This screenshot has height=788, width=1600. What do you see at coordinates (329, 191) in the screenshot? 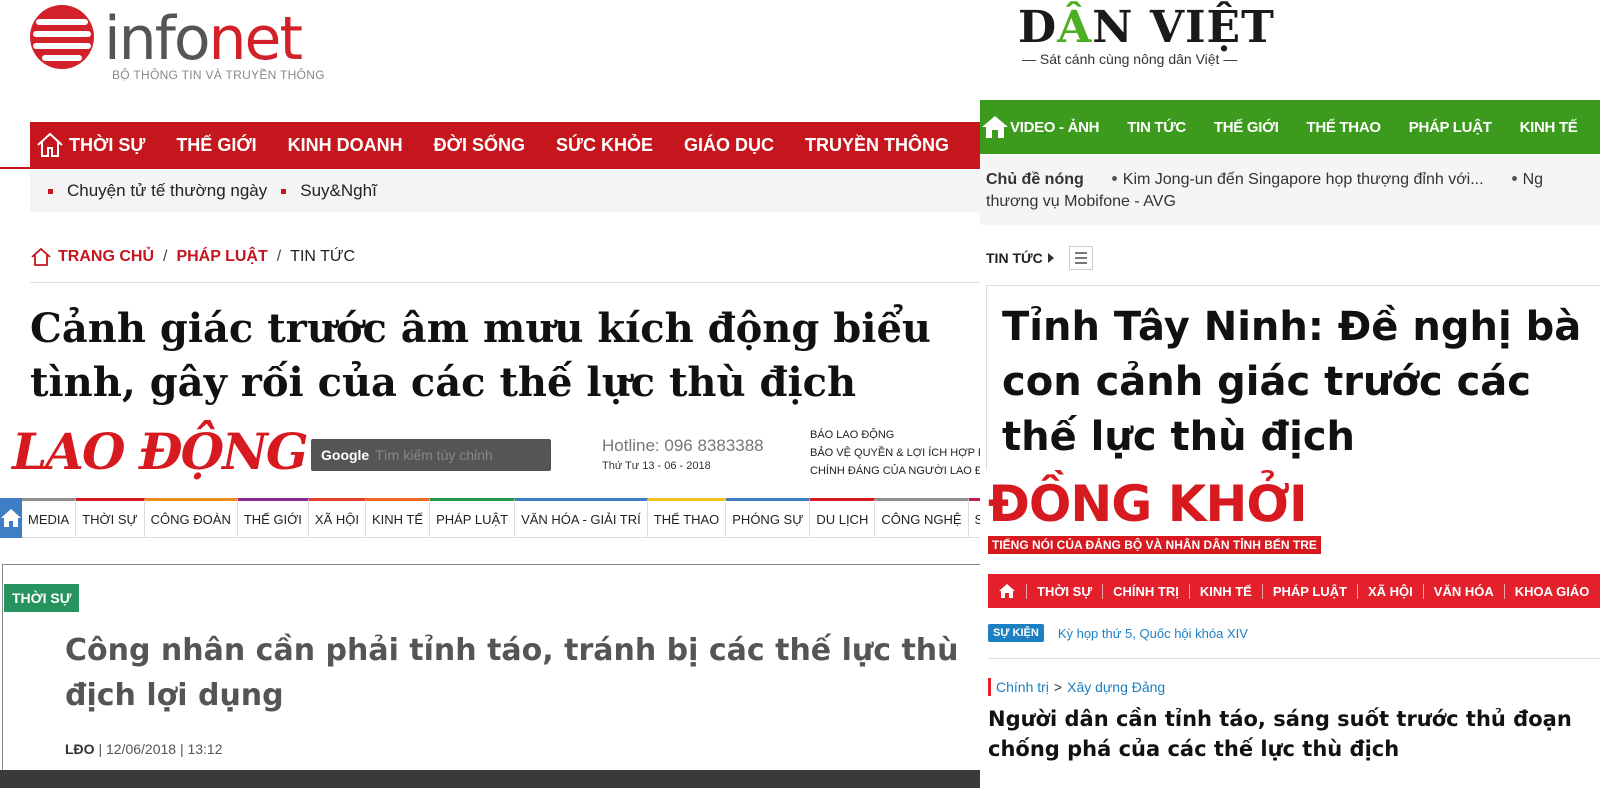
I see `infonet-subnav-item: Suy&Nghĩ` at bounding box center [329, 191].